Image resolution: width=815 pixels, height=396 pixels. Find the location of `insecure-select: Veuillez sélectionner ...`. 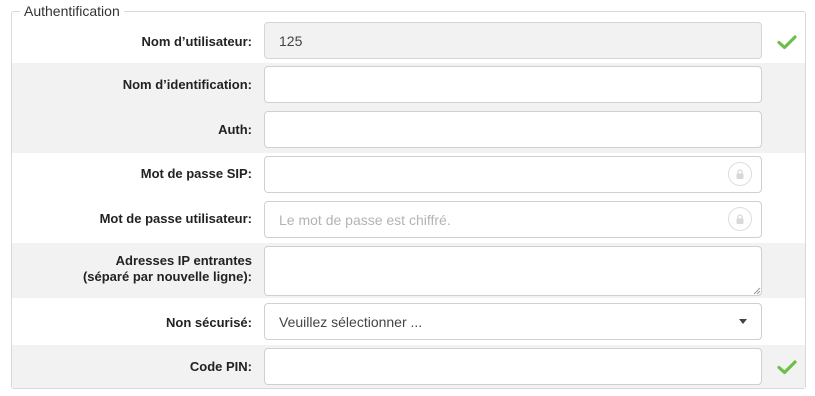

insecure-select: Veuillez sélectionner ... is located at coordinates (513, 321).